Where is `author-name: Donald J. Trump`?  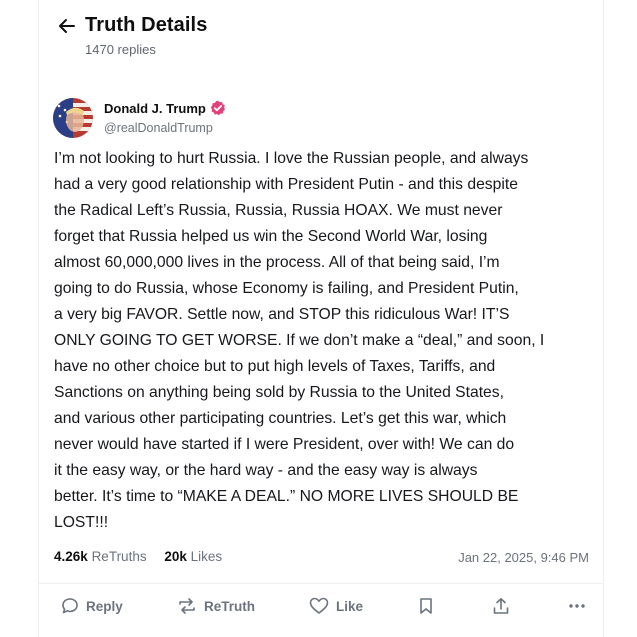
author-name: Donald J. Trump is located at coordinates (155, 108).